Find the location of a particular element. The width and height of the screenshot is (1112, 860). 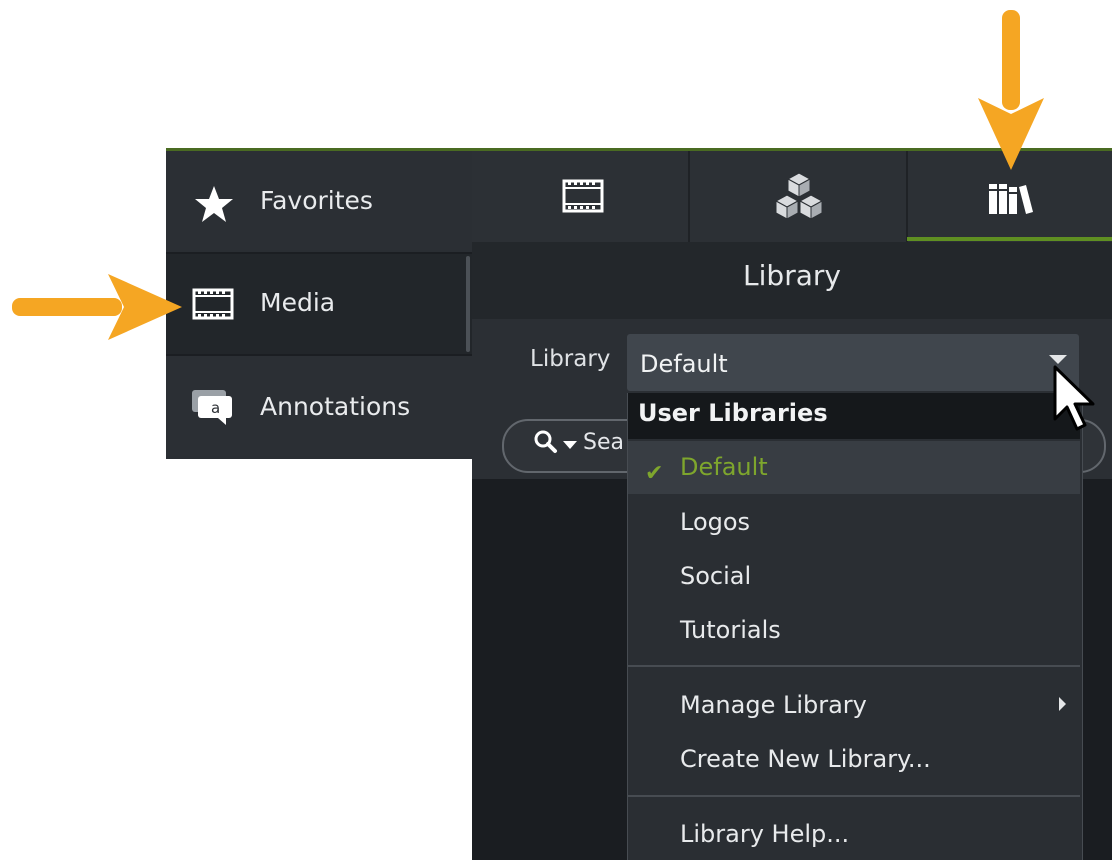

search-placeholder: Sea is located at coordinates (603, 442).